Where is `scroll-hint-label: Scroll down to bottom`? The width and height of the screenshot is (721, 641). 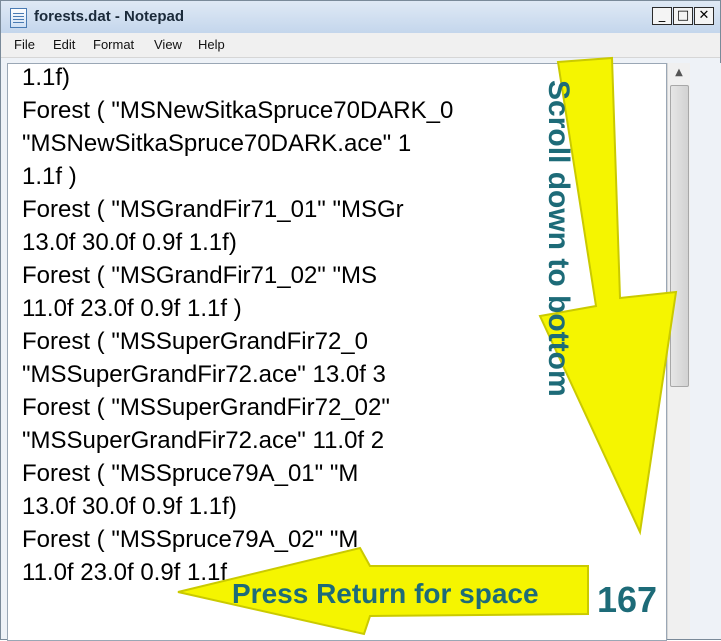
scroll-hint-label: Scroll down to bottom is located at coordinates (558, 238).